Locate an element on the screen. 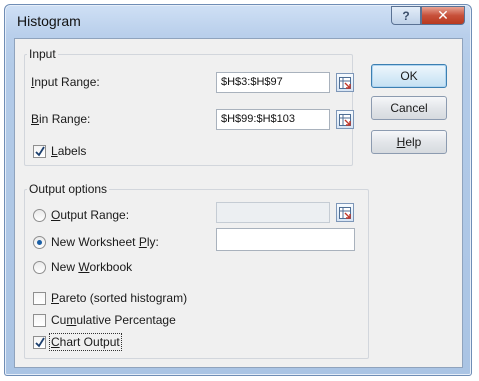 Image resolution: width=479 pixels, height=381 pixels. question-mark-icon: ? is located at coordinates (406, 15).